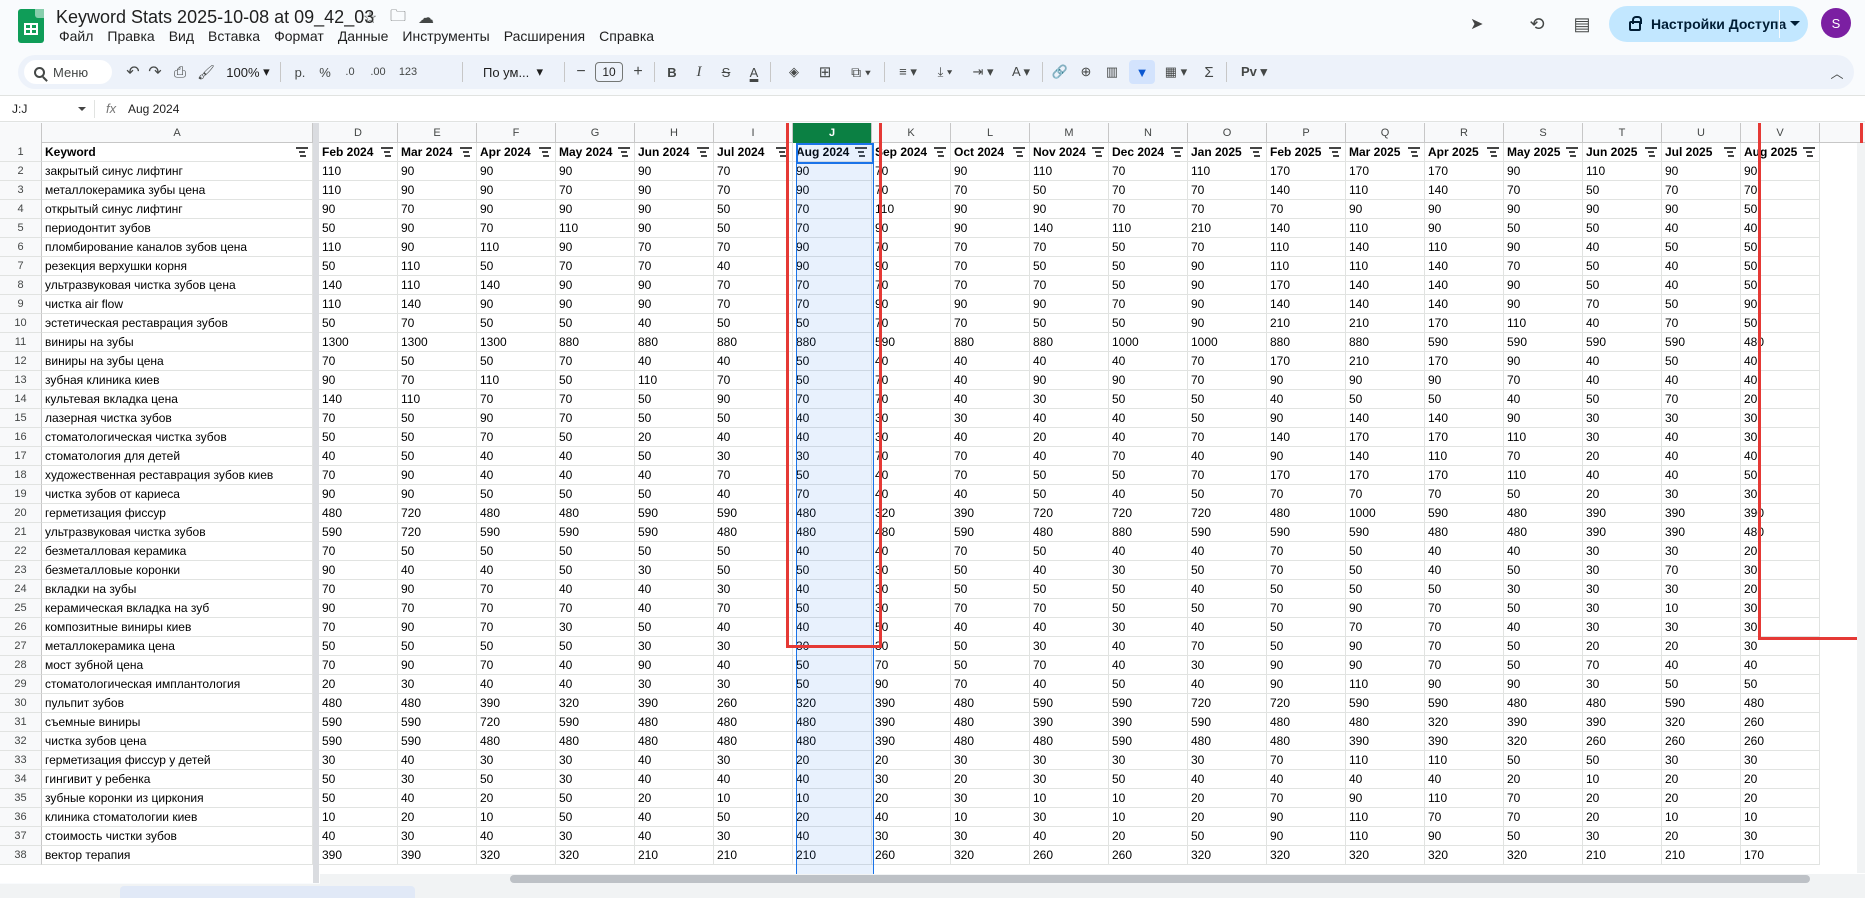 Image resolution: width=1865 pixels, height=898 pixels. Describe the element at coordinates (1537, 24) in the screenshot. I see `version-history-icon: ⟲` at that location.